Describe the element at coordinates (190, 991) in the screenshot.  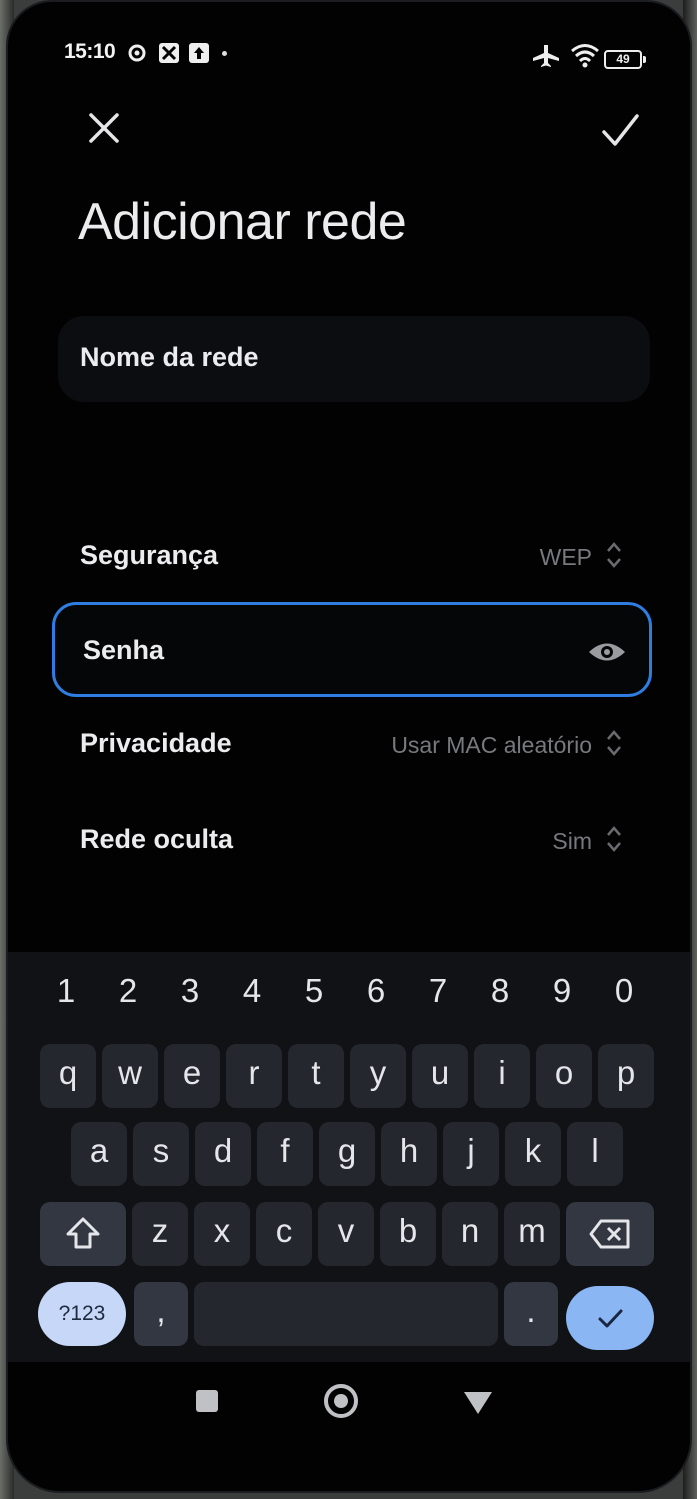
I see `key-3: 3` at that location.